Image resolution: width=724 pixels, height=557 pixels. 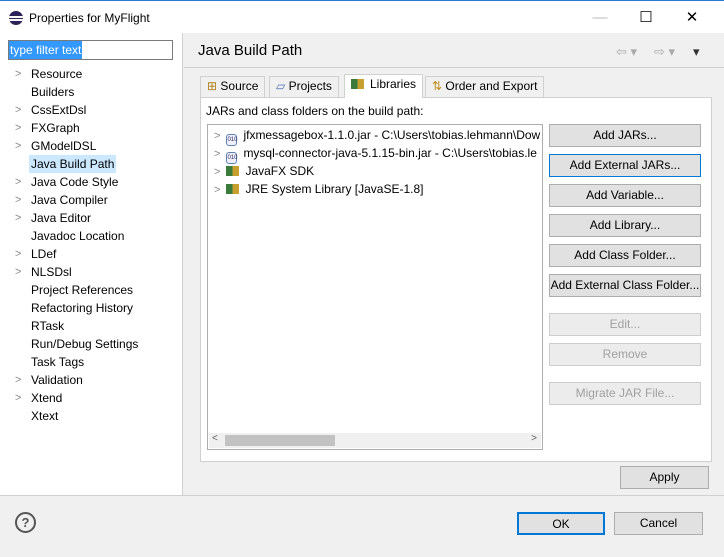 I want to click on horizontal-scrollbar: < >, so click(x=375, y=440).